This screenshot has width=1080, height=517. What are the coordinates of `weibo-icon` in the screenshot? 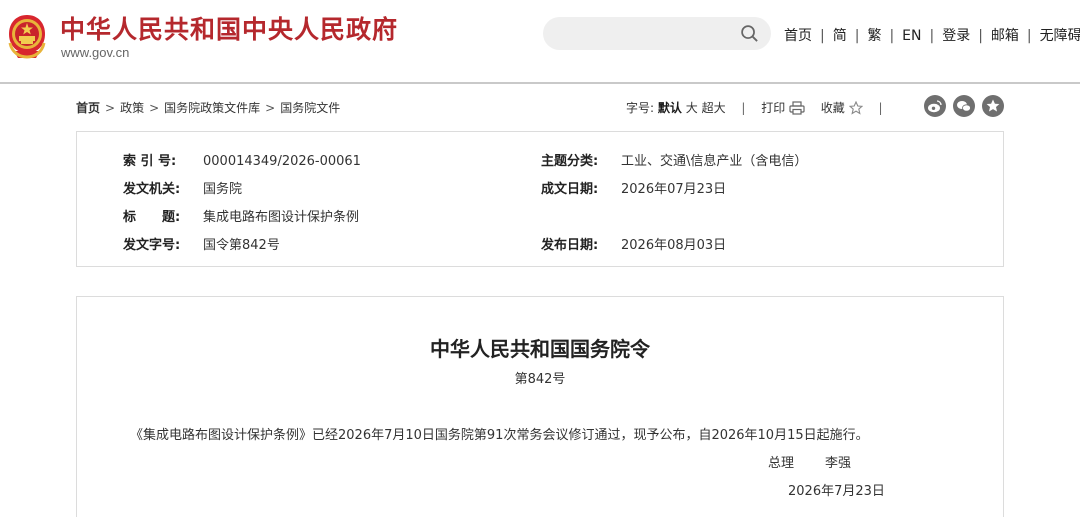 It's located at (935, 106).